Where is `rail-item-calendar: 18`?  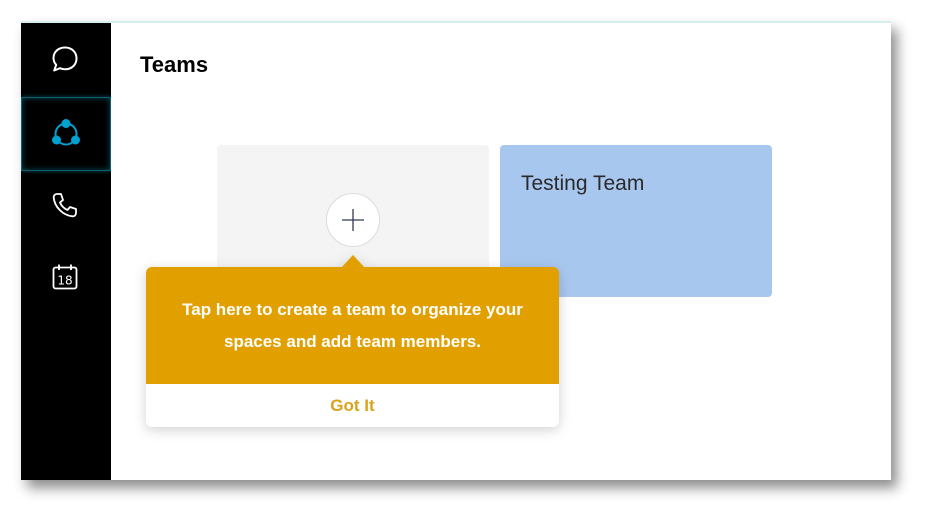
rail-item-calendar: 18 is located at coordinates (65, 277).